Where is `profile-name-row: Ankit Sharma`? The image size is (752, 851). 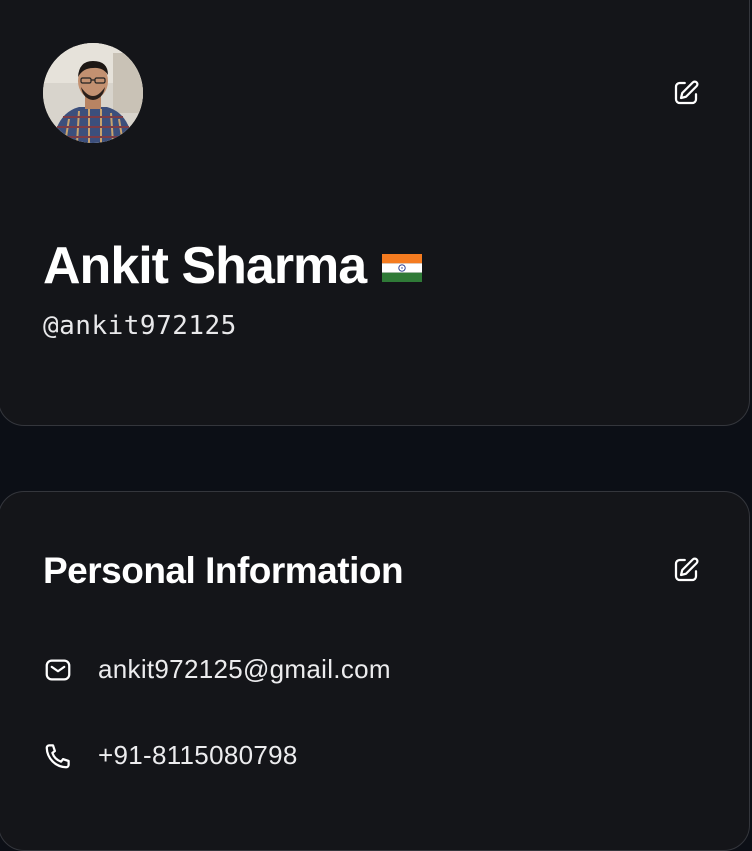 profile-name-row: Ankit Sharma is located at coordinates (233, 266).